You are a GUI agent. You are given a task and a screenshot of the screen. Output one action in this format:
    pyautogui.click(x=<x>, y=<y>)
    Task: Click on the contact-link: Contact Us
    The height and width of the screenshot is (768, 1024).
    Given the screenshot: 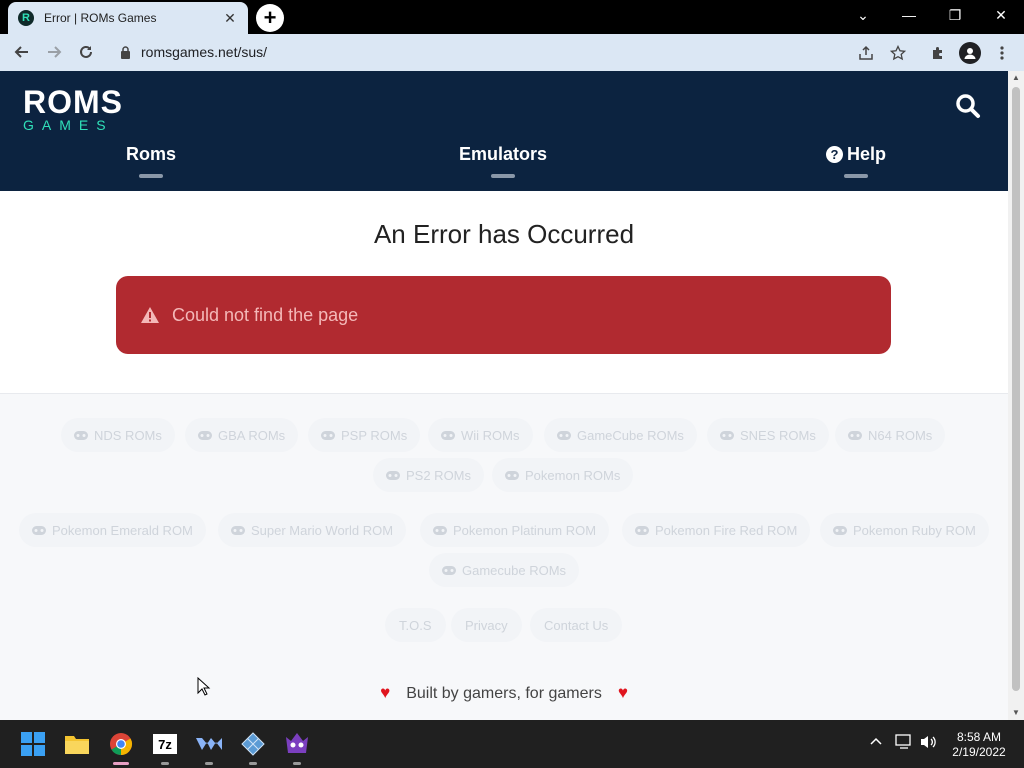 What is the action you would take?
    pyautogui.click(x=576, y=625)
    